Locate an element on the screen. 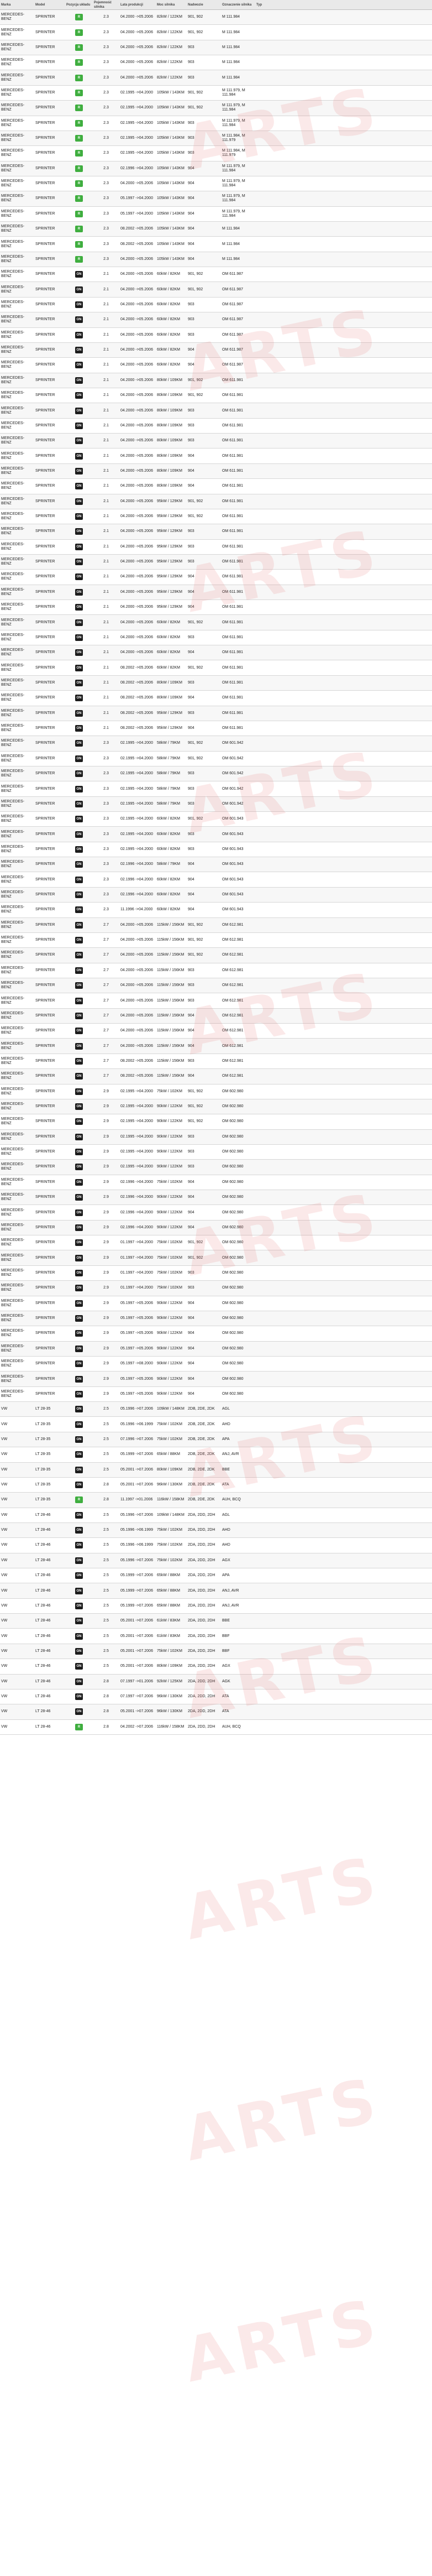 The image size is (432, 2576). header-type: Typ is located at coordinates (263, 4).